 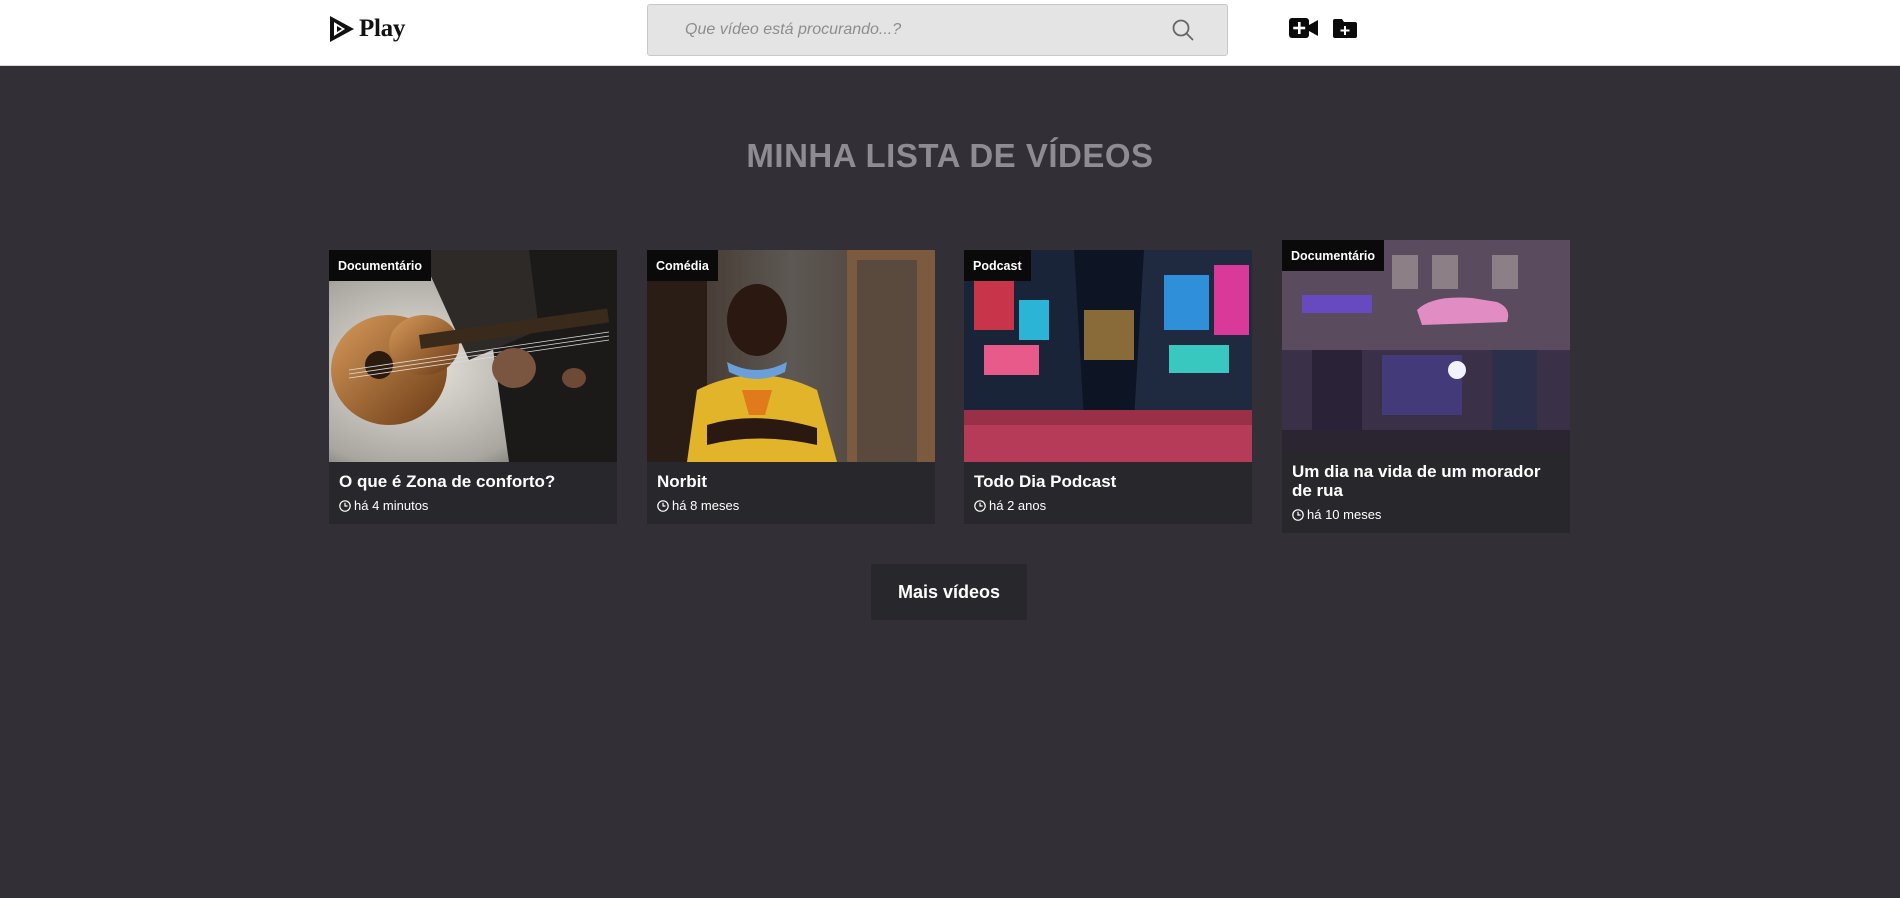 I want to click on logo: Play, so click(x=367, y=29).